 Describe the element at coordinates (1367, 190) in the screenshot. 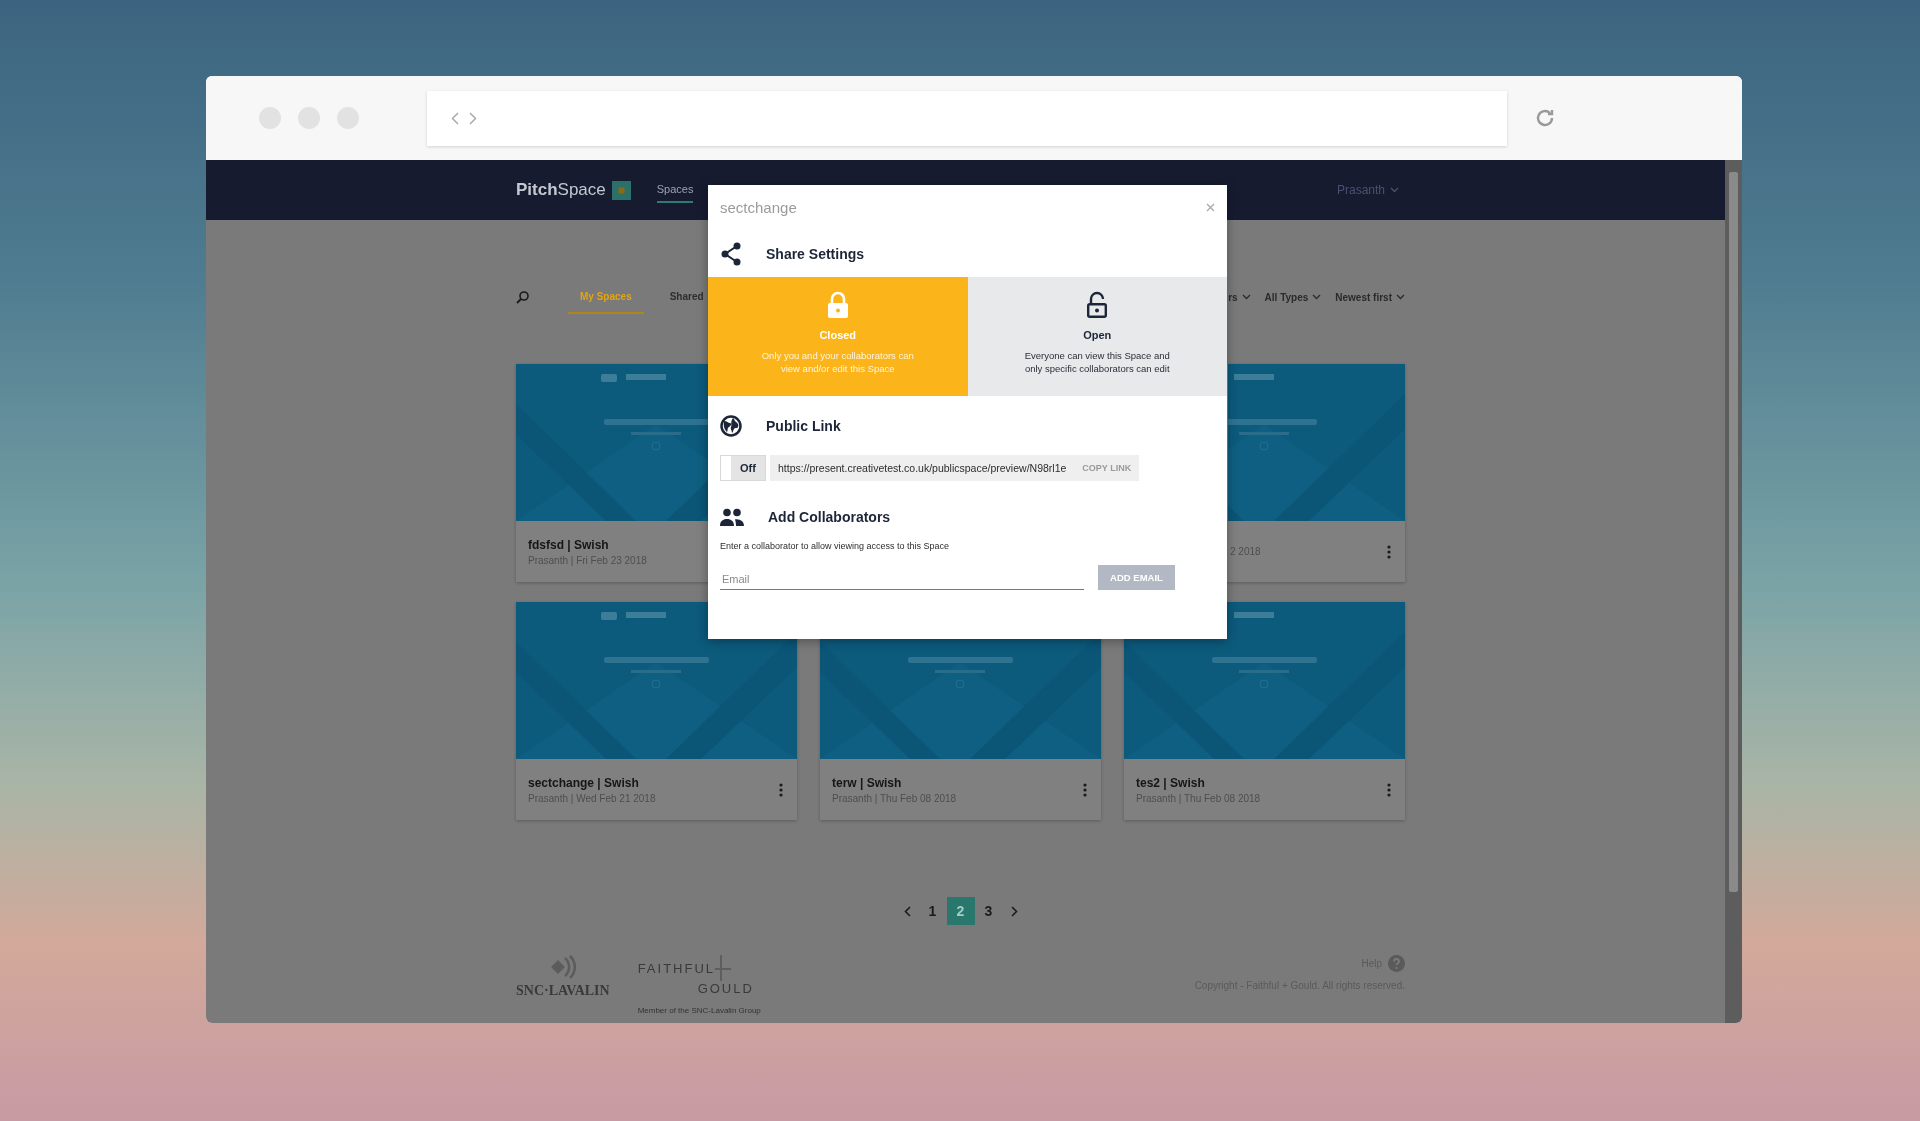

I see `user-menu: Prasanth` at that location.